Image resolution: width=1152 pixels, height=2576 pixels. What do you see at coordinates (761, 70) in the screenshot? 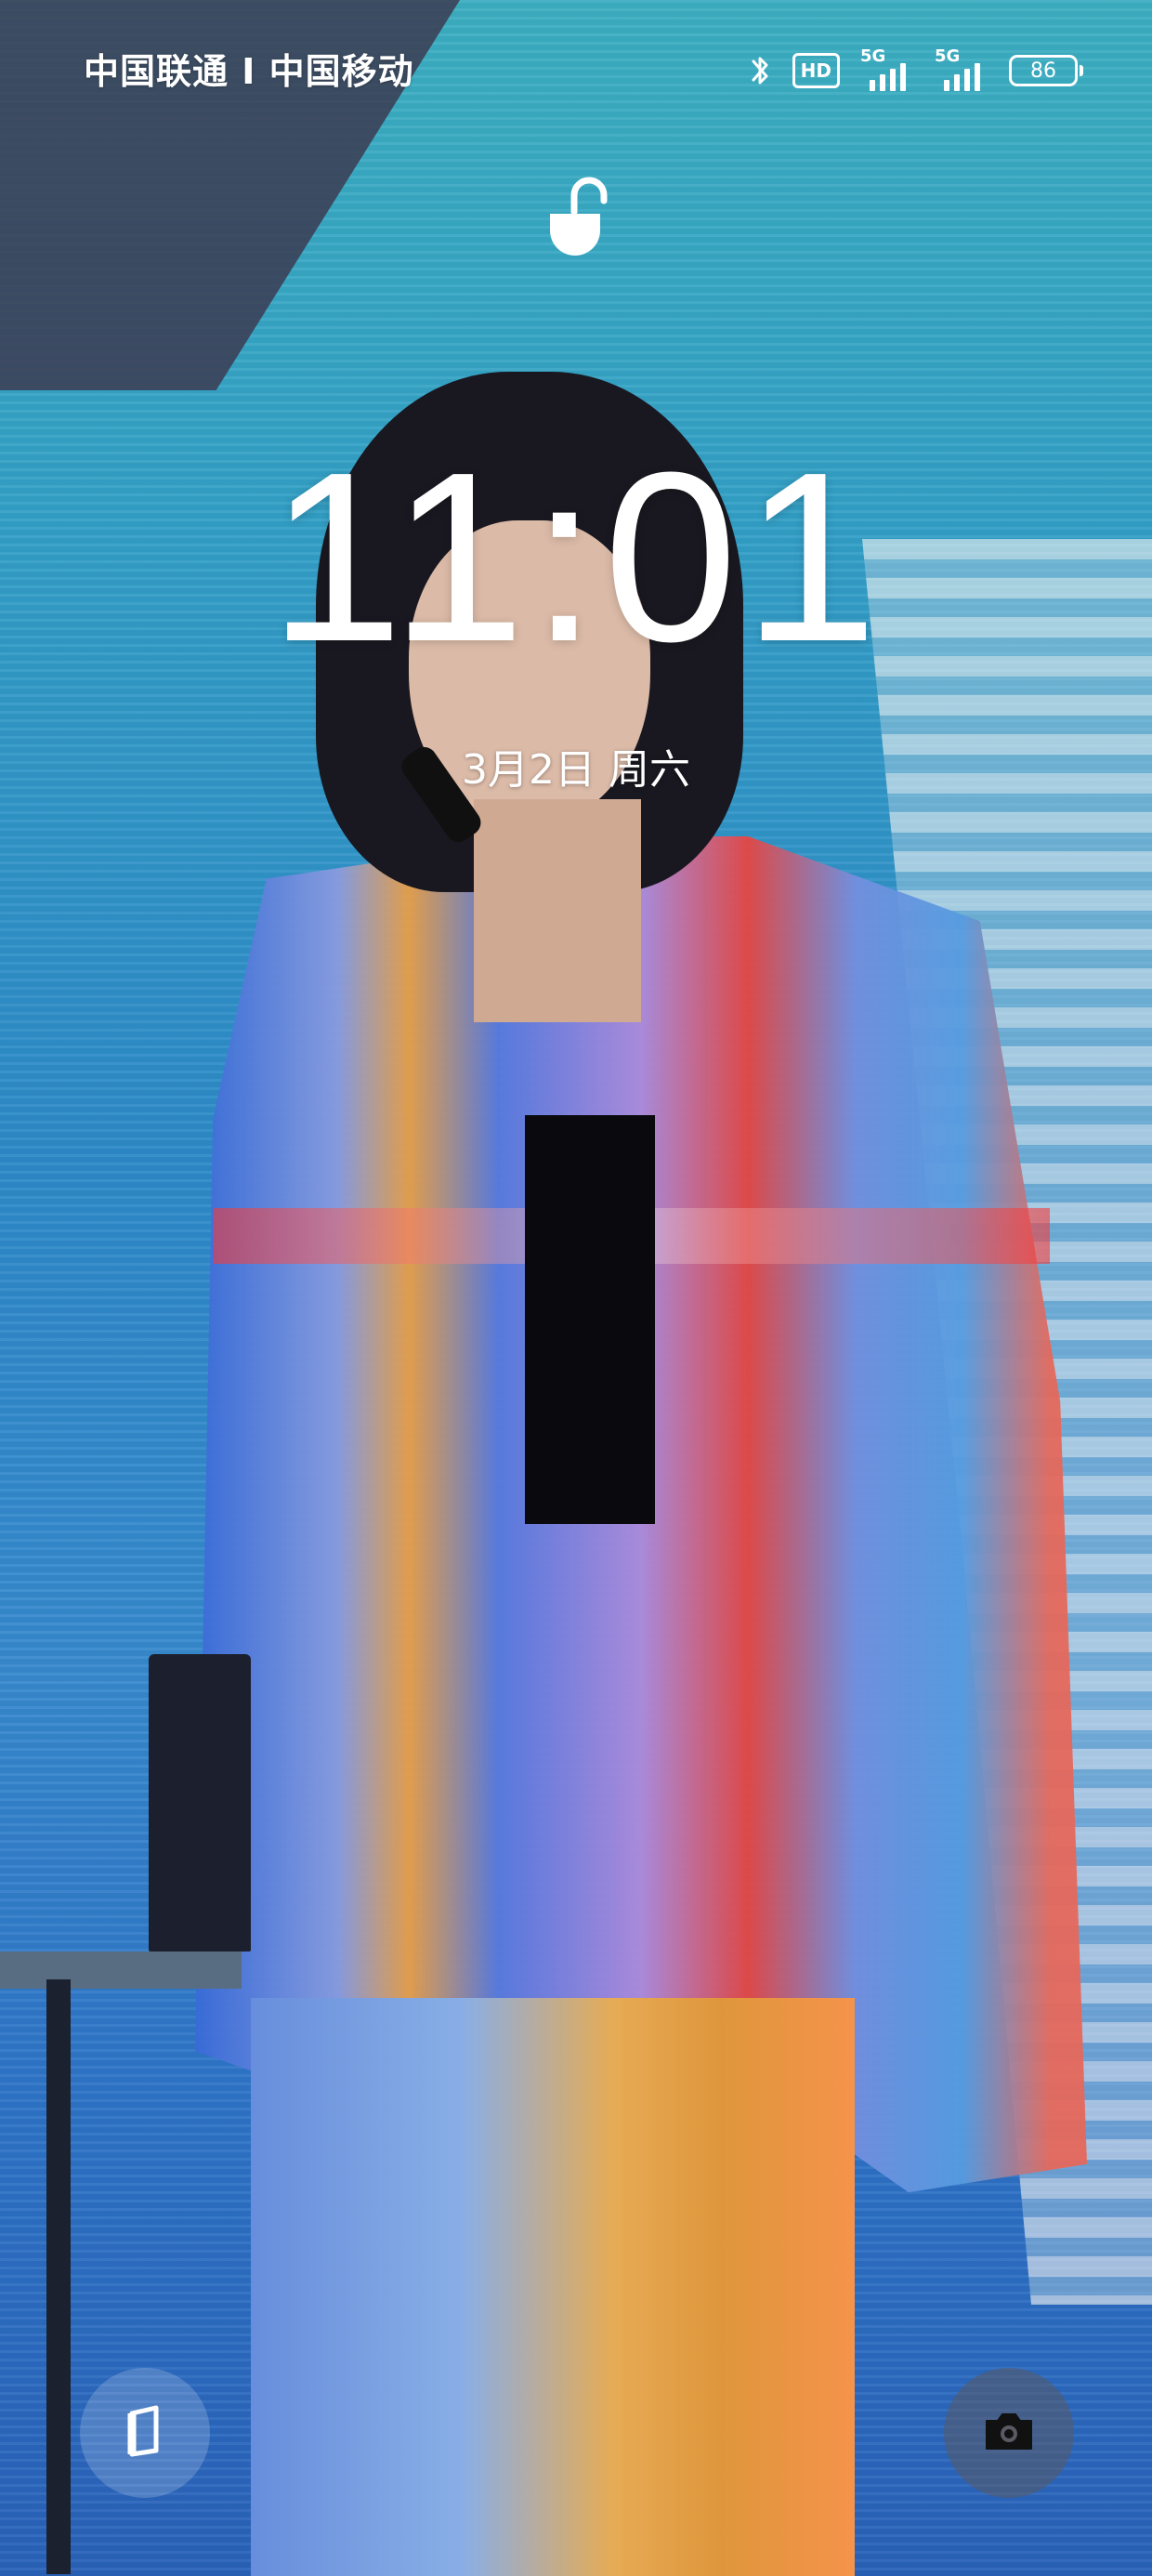
I see `bluetooth-icon` at bounding box center [761, 70].